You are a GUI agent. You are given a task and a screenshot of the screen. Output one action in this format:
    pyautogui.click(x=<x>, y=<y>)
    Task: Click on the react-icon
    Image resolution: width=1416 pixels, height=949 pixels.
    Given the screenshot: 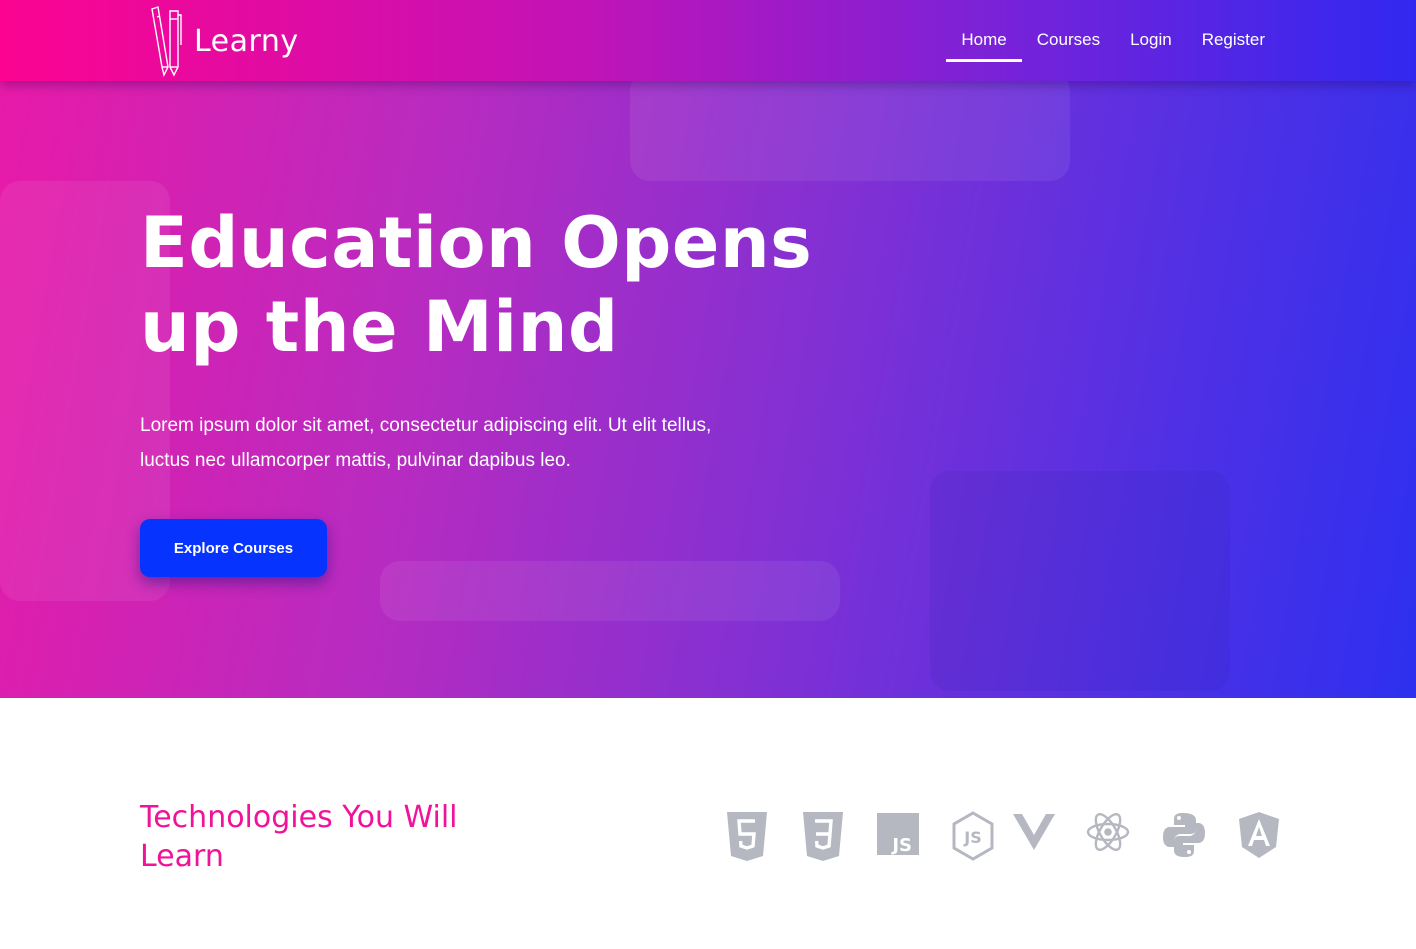 What is the action you would take?
    pyautogui.click(x=1108, y=836)
    